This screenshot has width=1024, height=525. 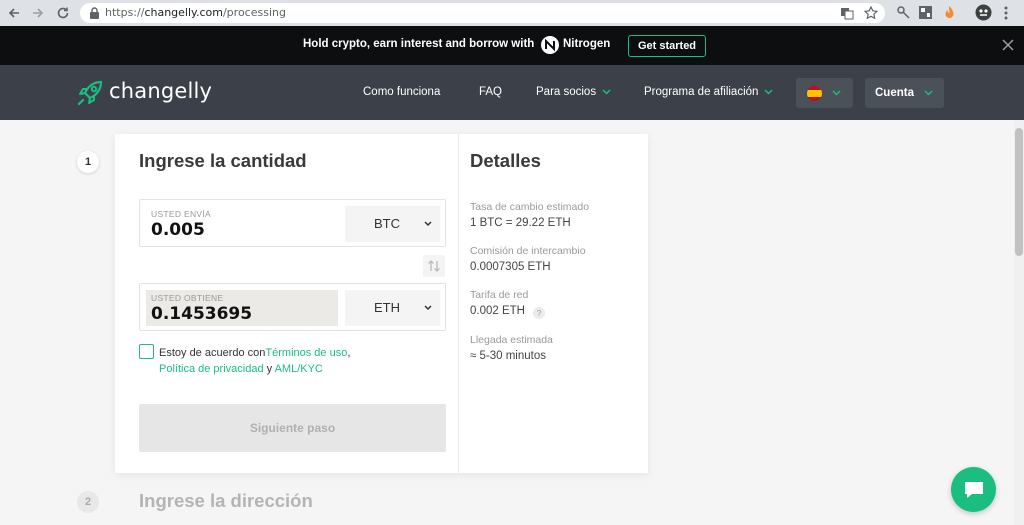 I want to click on extension-qr-icon, so click(x=925, y=12).